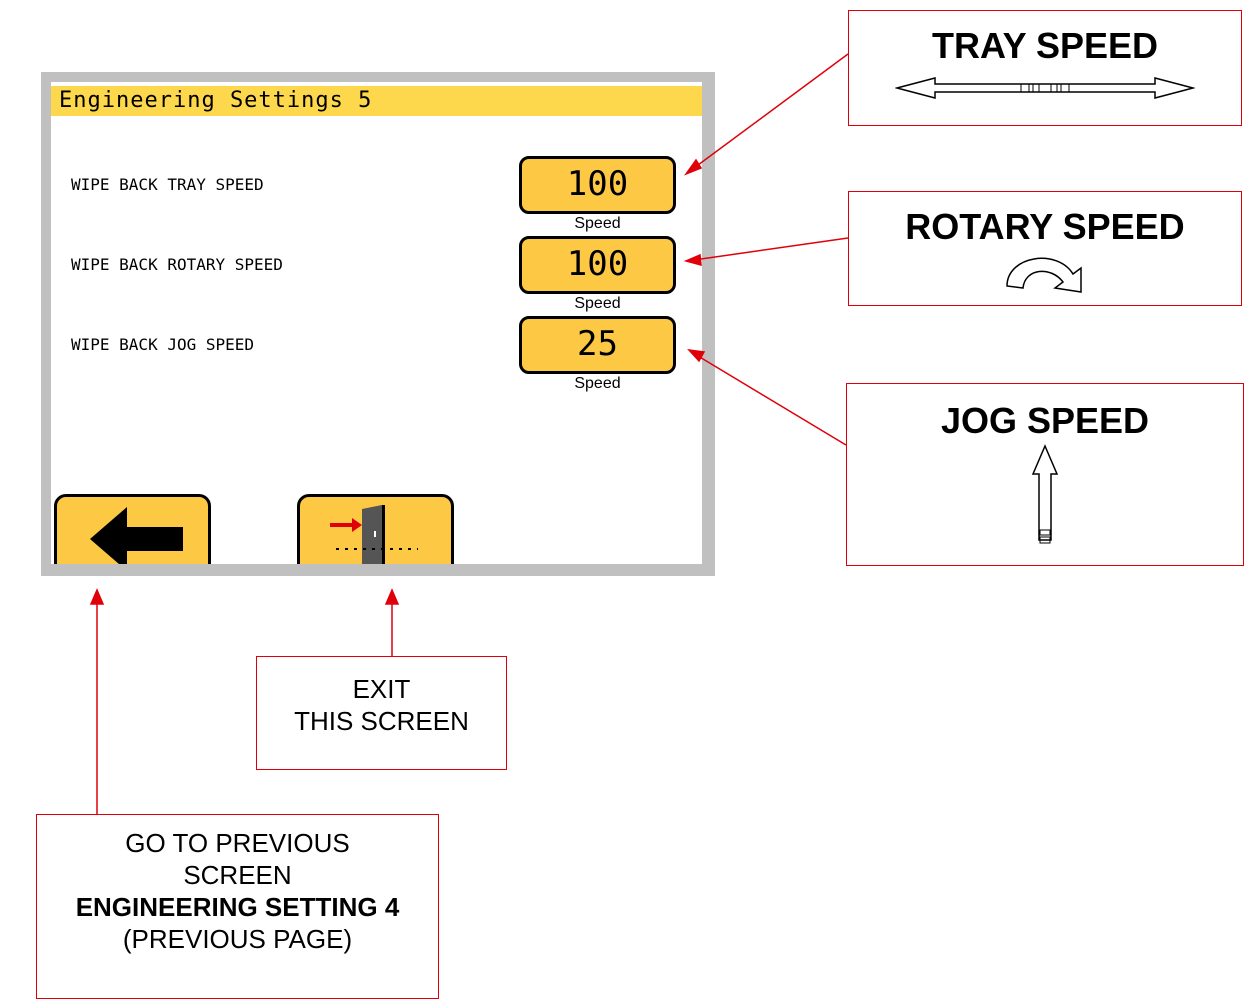 The height and width of the screenshot is (999, 1248). Describe the element at coordinates (693, 167) in the screenshot. I see `tray-connector-arrowhead` at that location.